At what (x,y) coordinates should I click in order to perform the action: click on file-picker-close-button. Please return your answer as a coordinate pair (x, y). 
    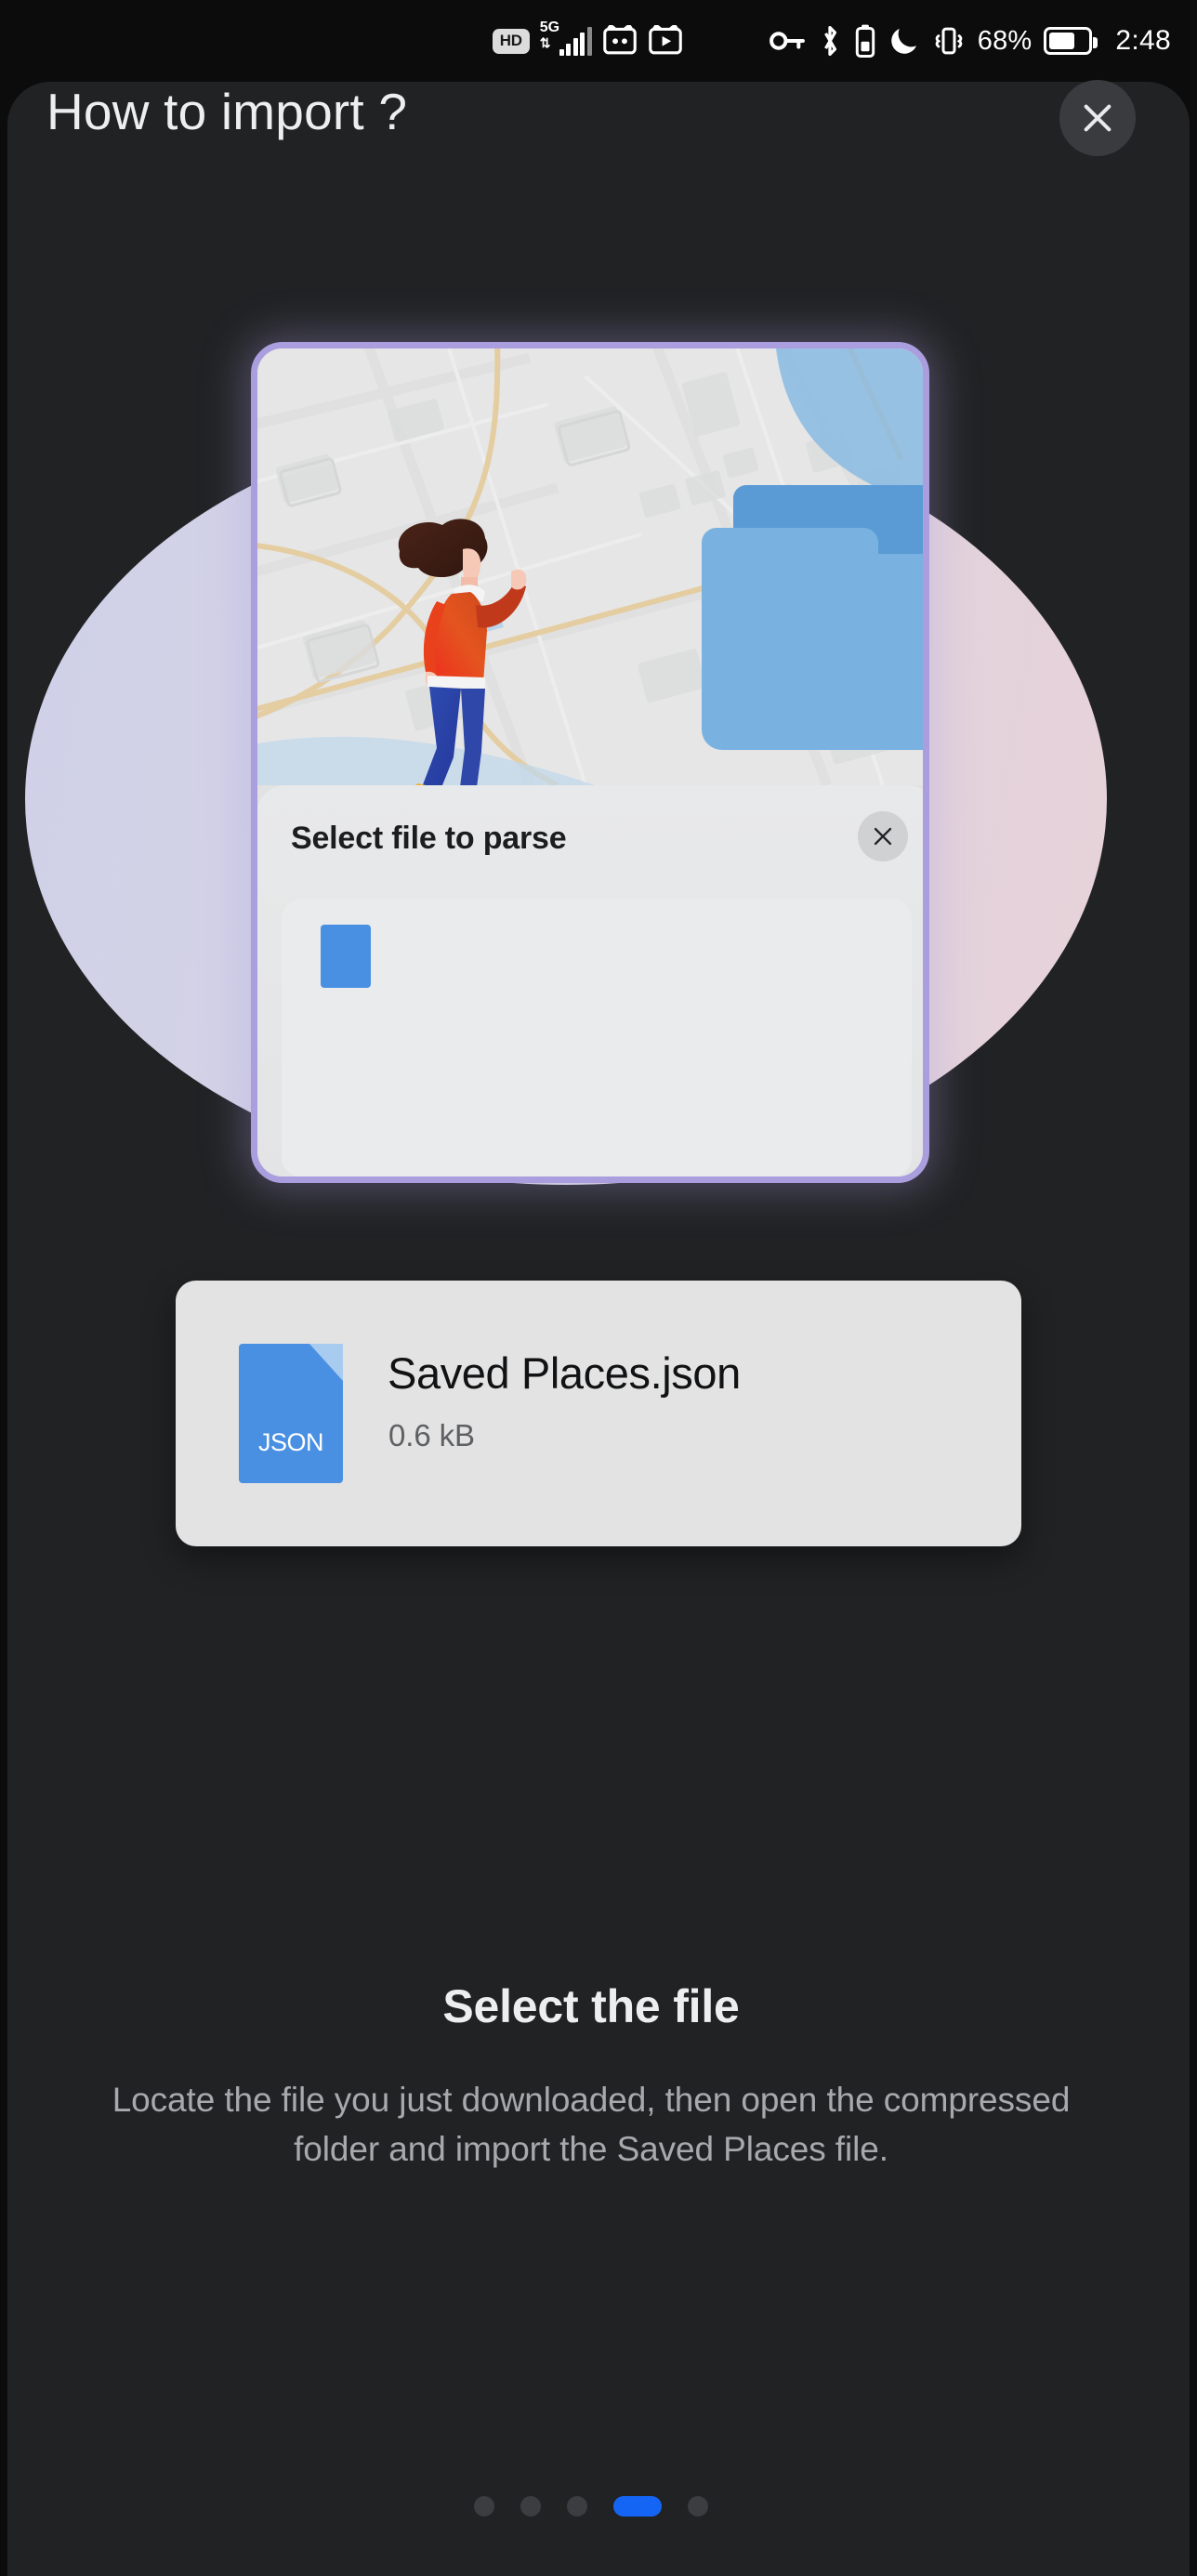
    Looking at the image, I should click on (883, 836).